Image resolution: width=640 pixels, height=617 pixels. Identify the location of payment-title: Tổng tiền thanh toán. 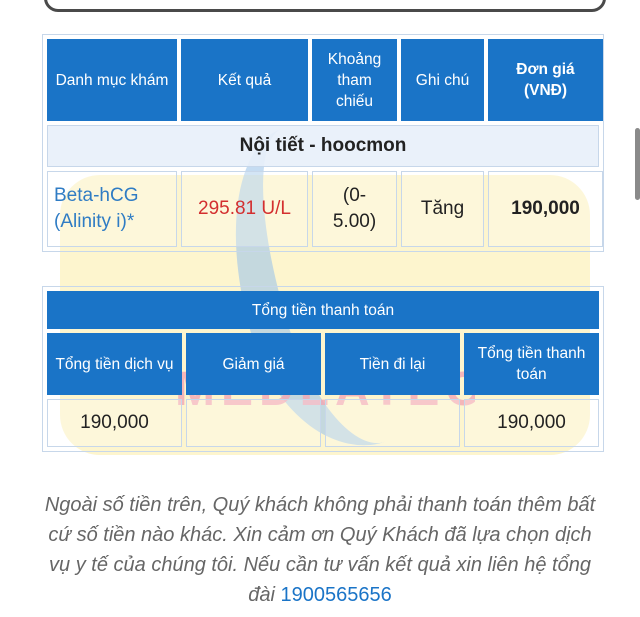
(323, 310).